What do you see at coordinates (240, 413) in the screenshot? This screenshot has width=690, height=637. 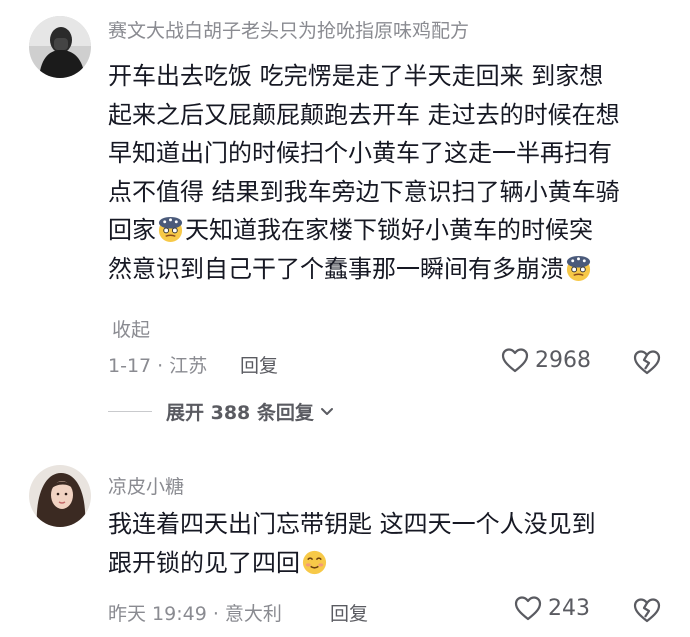 I see `expand-replies-label: 展开 388 条回复` at bounding box center [240, 413].